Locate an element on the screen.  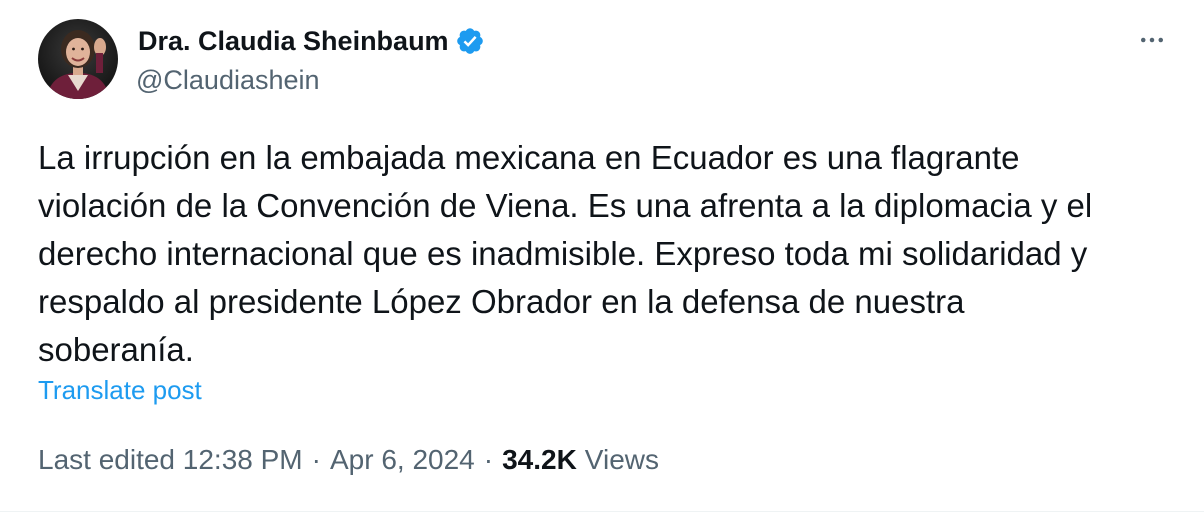
author-name-row: Dra. Claudia Sheinbaum is located at coordinates (311, 41).